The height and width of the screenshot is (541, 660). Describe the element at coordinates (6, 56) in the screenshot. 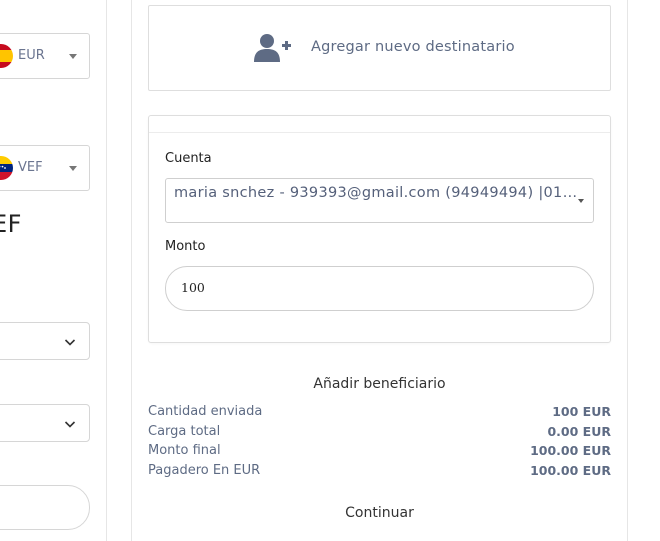

I see `spain-flag-icon` at that location.